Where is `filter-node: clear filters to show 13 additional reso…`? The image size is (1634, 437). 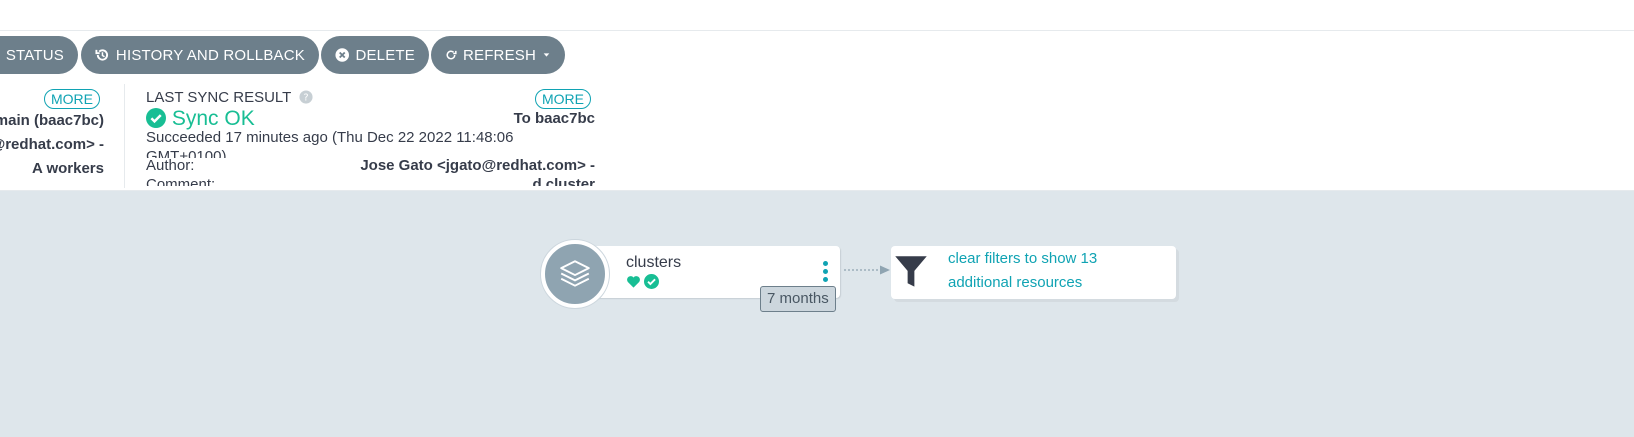
filter-node: clear filters to show 13 additional reso… is located at coordinates (1033, 272).